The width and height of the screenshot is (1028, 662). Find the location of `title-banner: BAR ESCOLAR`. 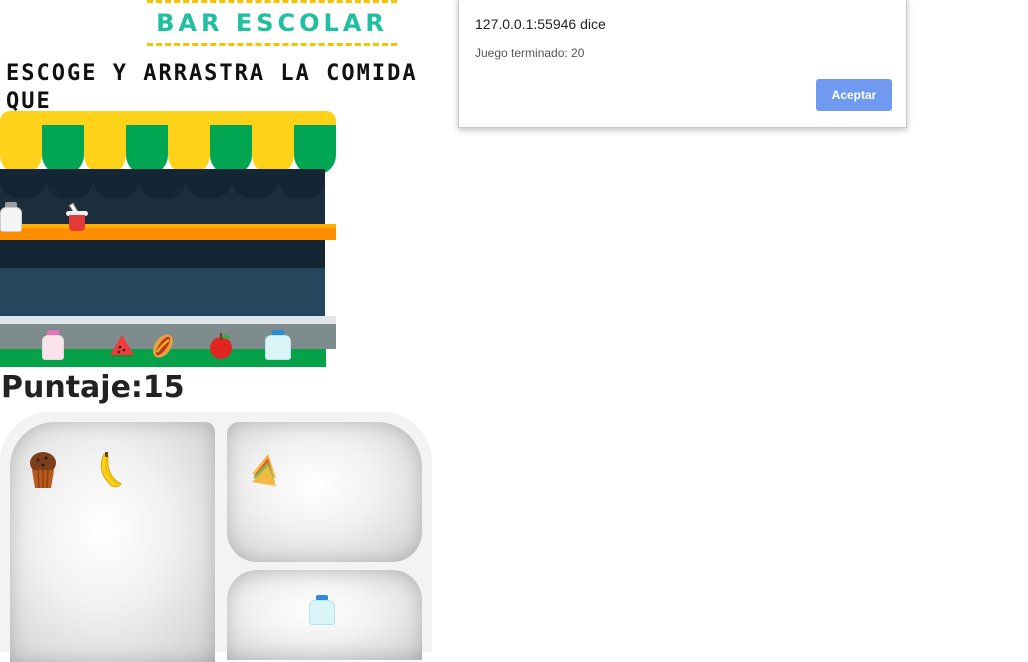

title-banner: BAR ESCOLAR is located at coordinates (272, 23).